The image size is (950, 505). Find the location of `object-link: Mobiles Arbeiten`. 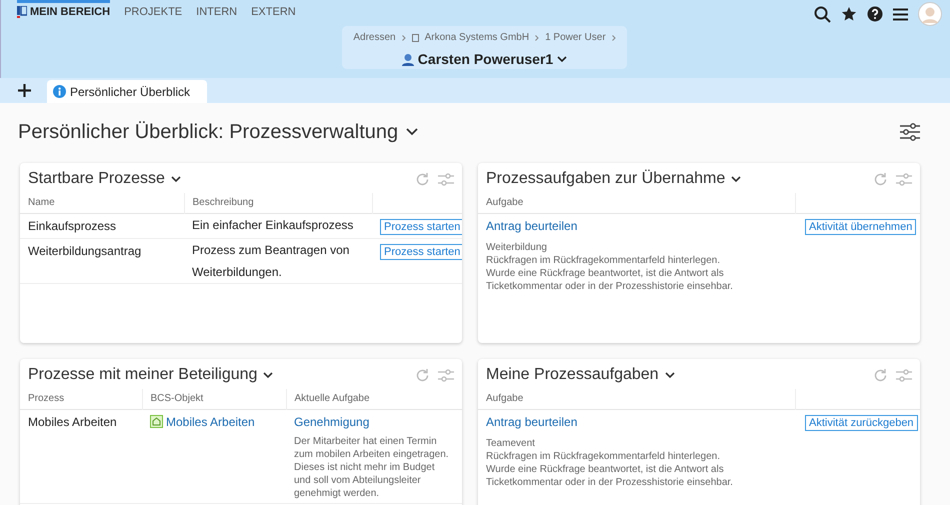

object-link: Mobiles Arbeiten is located at coordinates (202, 421).